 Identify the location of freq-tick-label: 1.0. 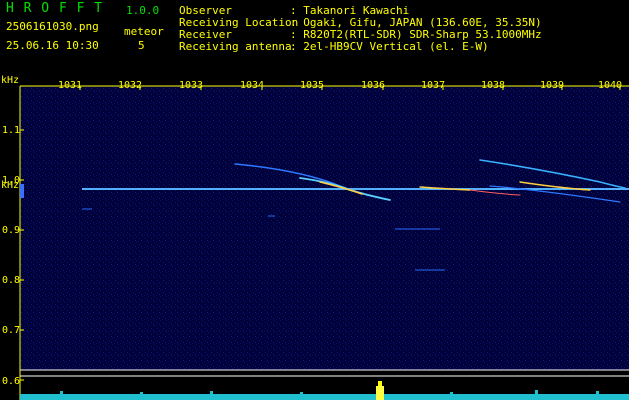
(11, 180).